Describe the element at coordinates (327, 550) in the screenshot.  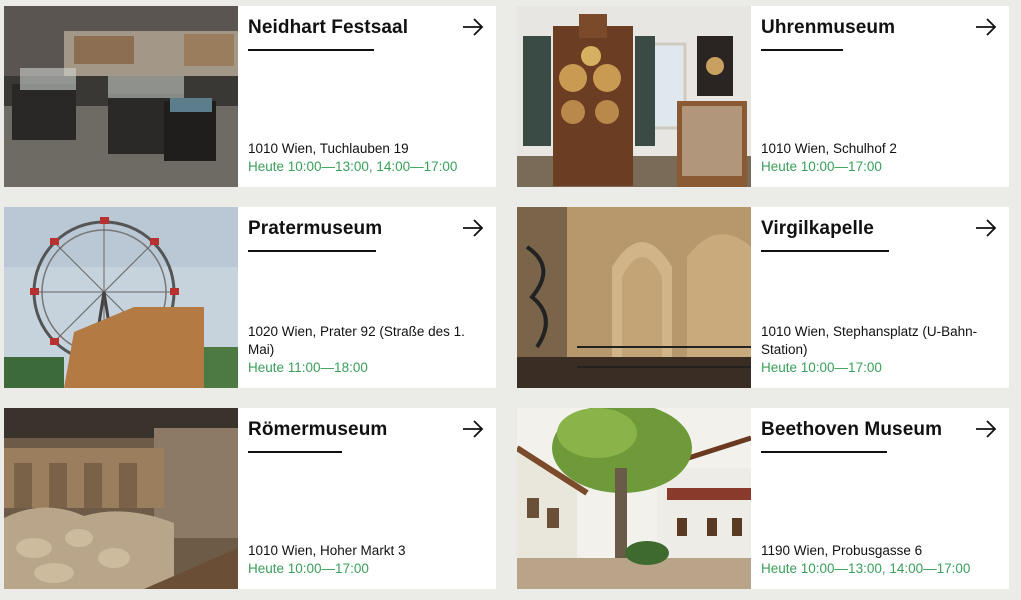
I see `museum-address: 1010 Wien, Hoher Markt 3` at that location.